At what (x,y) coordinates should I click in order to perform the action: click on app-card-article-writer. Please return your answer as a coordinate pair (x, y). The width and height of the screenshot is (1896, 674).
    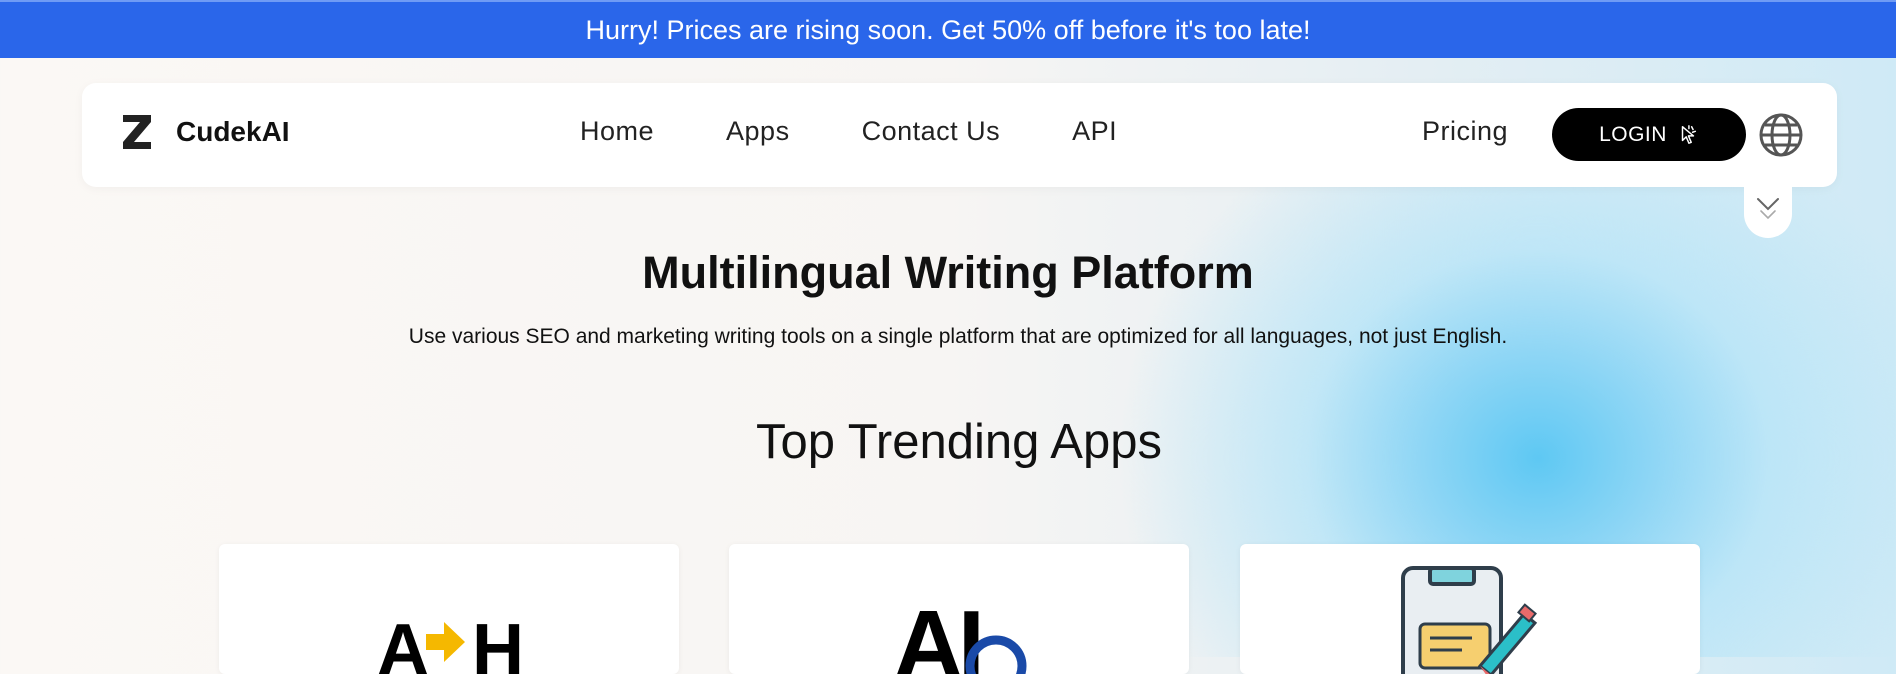
    Looking at the image, I should click on (1470, 609).